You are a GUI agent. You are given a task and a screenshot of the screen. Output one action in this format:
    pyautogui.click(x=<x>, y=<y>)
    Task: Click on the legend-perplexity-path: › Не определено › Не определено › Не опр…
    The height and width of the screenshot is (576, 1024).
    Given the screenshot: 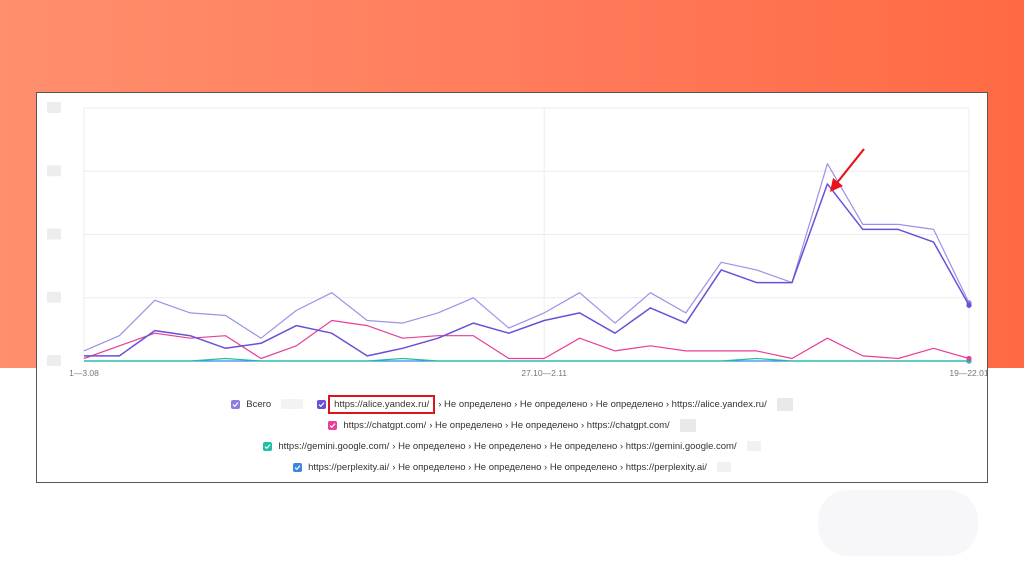 What is the action you would take?
    pyautogui.click(x=549, y=467)
    